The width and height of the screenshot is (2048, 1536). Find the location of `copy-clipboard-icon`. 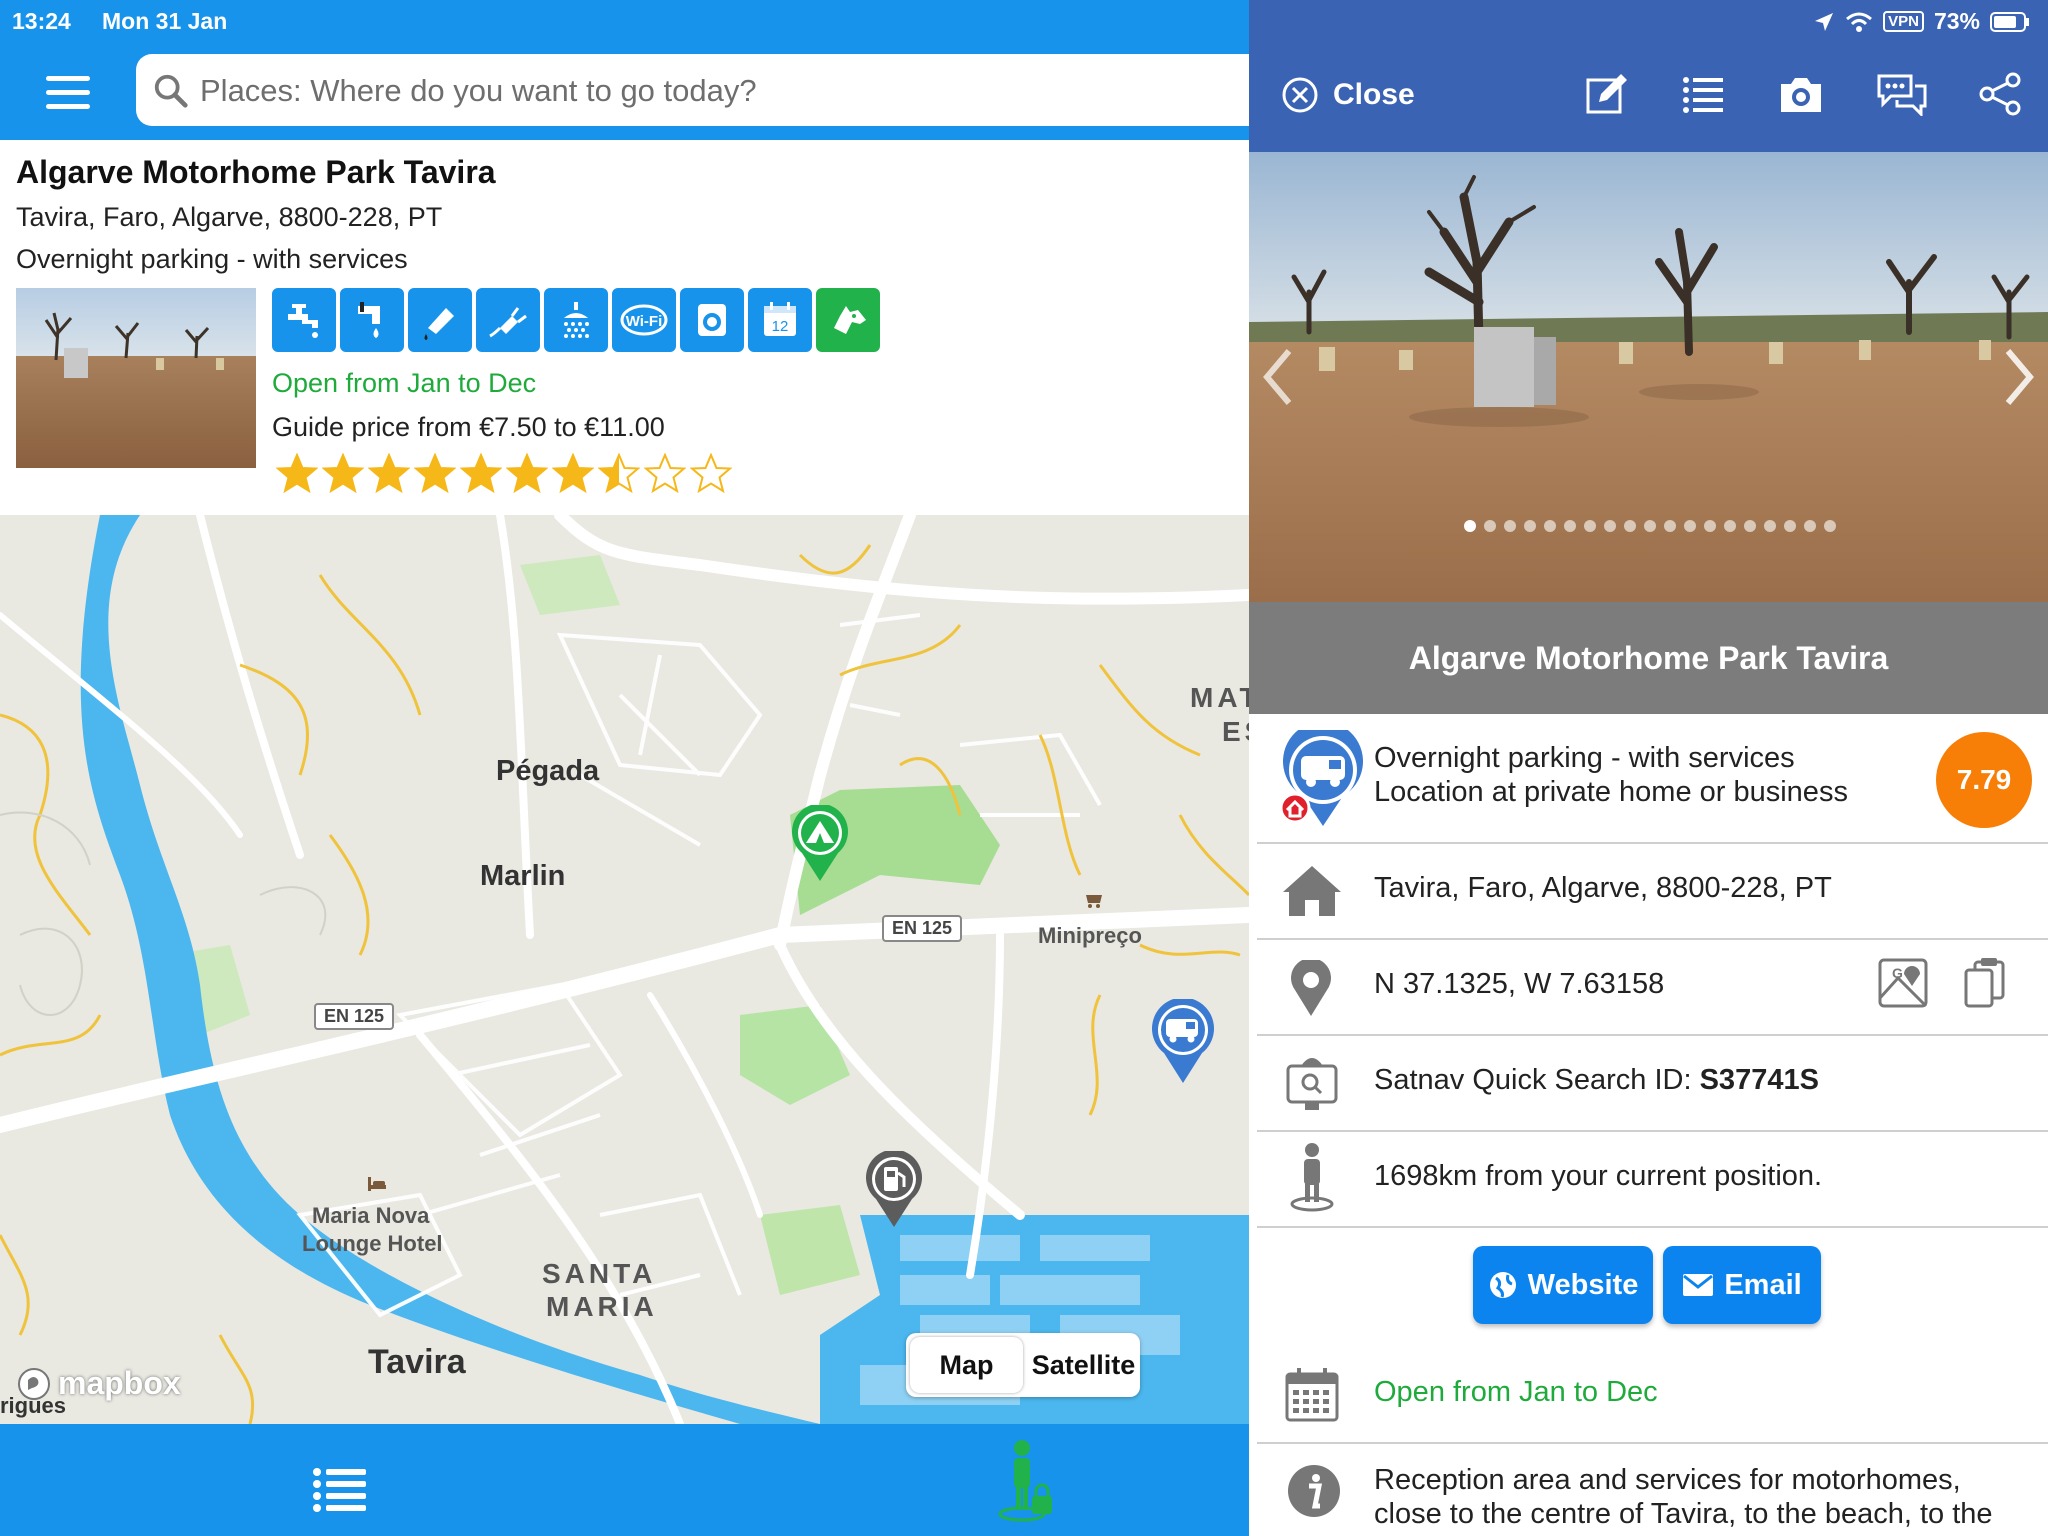

copy-clipboard-icon is located at coordinates (1985, 983).